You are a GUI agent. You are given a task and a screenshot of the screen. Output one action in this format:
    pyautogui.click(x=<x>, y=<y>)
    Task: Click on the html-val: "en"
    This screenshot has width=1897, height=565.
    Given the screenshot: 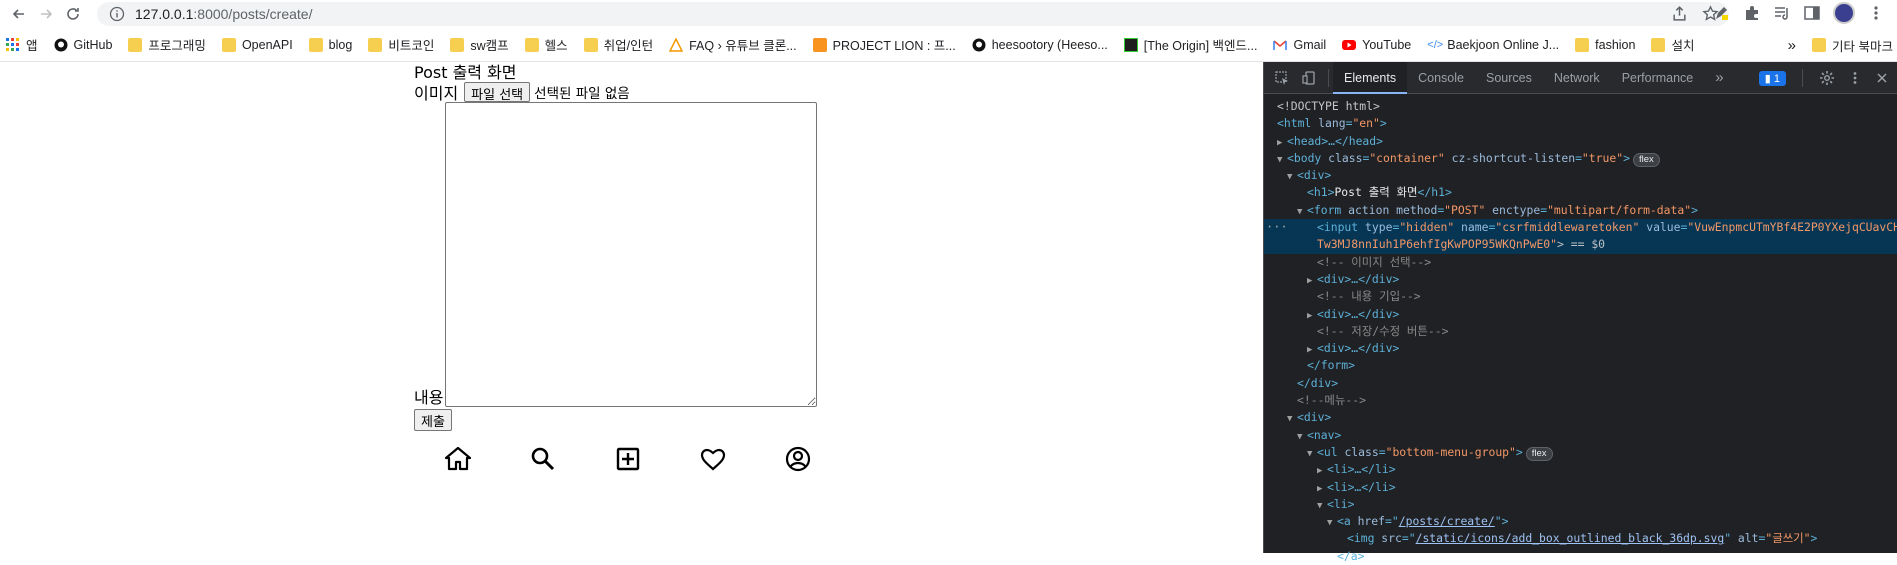 What is the action you would take?
    pyautogui.click(x=1366, y=123)
    